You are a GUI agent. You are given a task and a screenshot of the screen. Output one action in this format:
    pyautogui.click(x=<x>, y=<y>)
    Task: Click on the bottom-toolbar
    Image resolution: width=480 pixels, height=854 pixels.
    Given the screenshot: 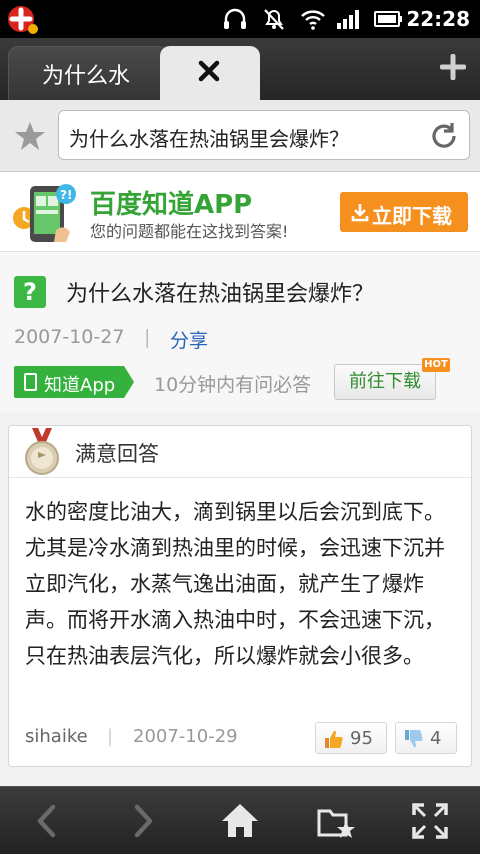 What is the action you would take?
    pyautogui.click(x=240, y=820)
    